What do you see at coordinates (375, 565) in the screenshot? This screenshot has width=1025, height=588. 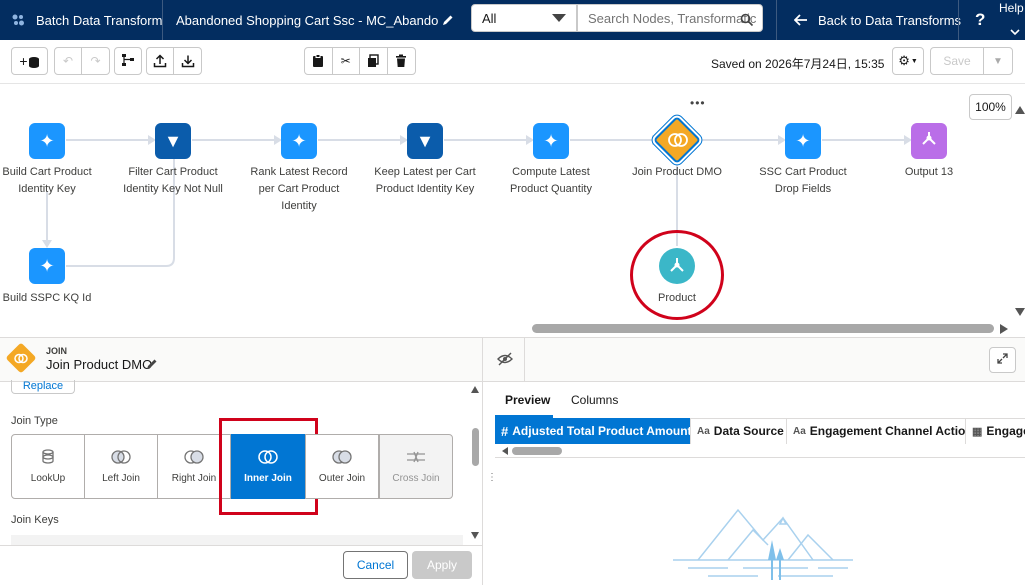 I see `cancel-button: Cancel` at bounding box center [375, 565].